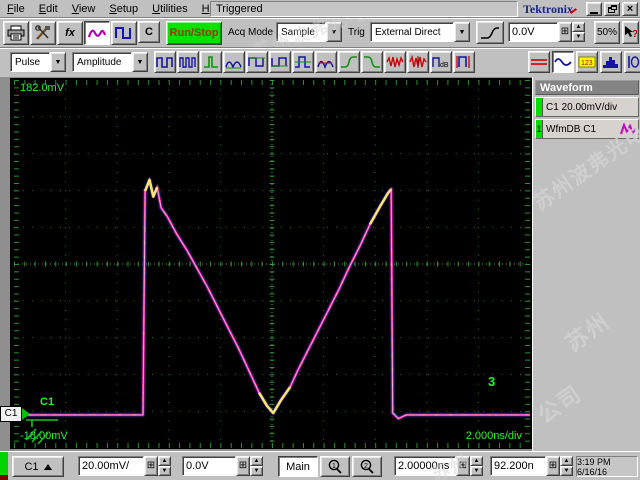 This screenshot has width=640, height=480. Describe the element at coordinates (257, 62) in the screenshot. I see `meas-high-level-button` at that location.